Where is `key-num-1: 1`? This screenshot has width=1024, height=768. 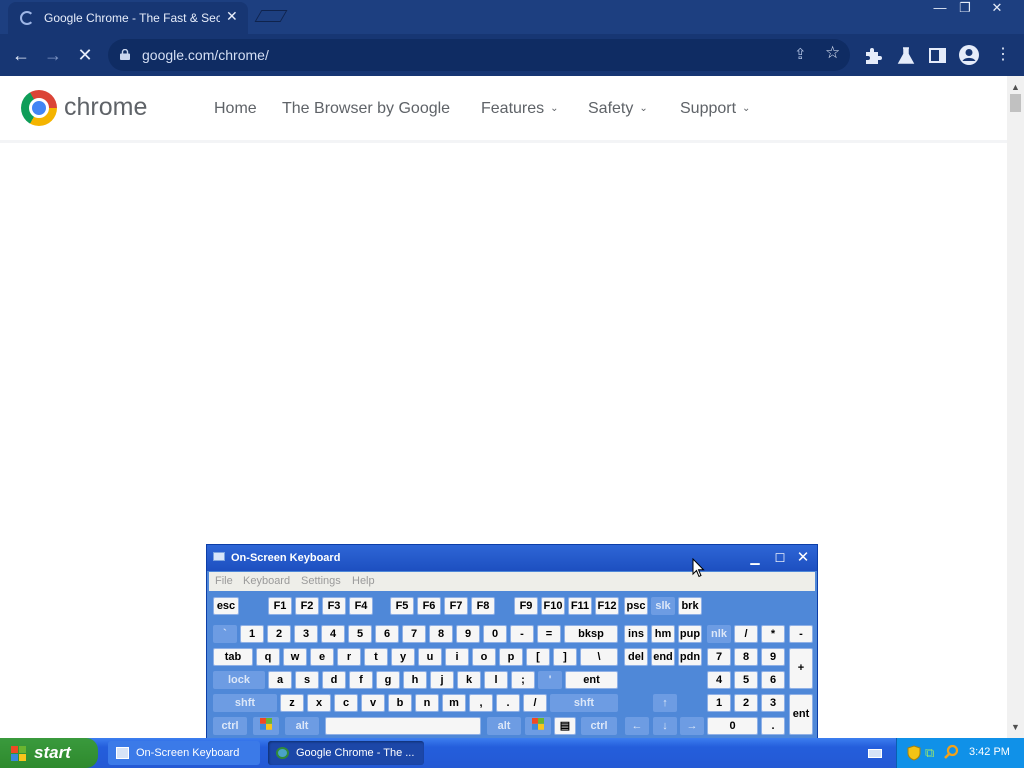 key-num-1: 1 is located at coordinates (719, 703).